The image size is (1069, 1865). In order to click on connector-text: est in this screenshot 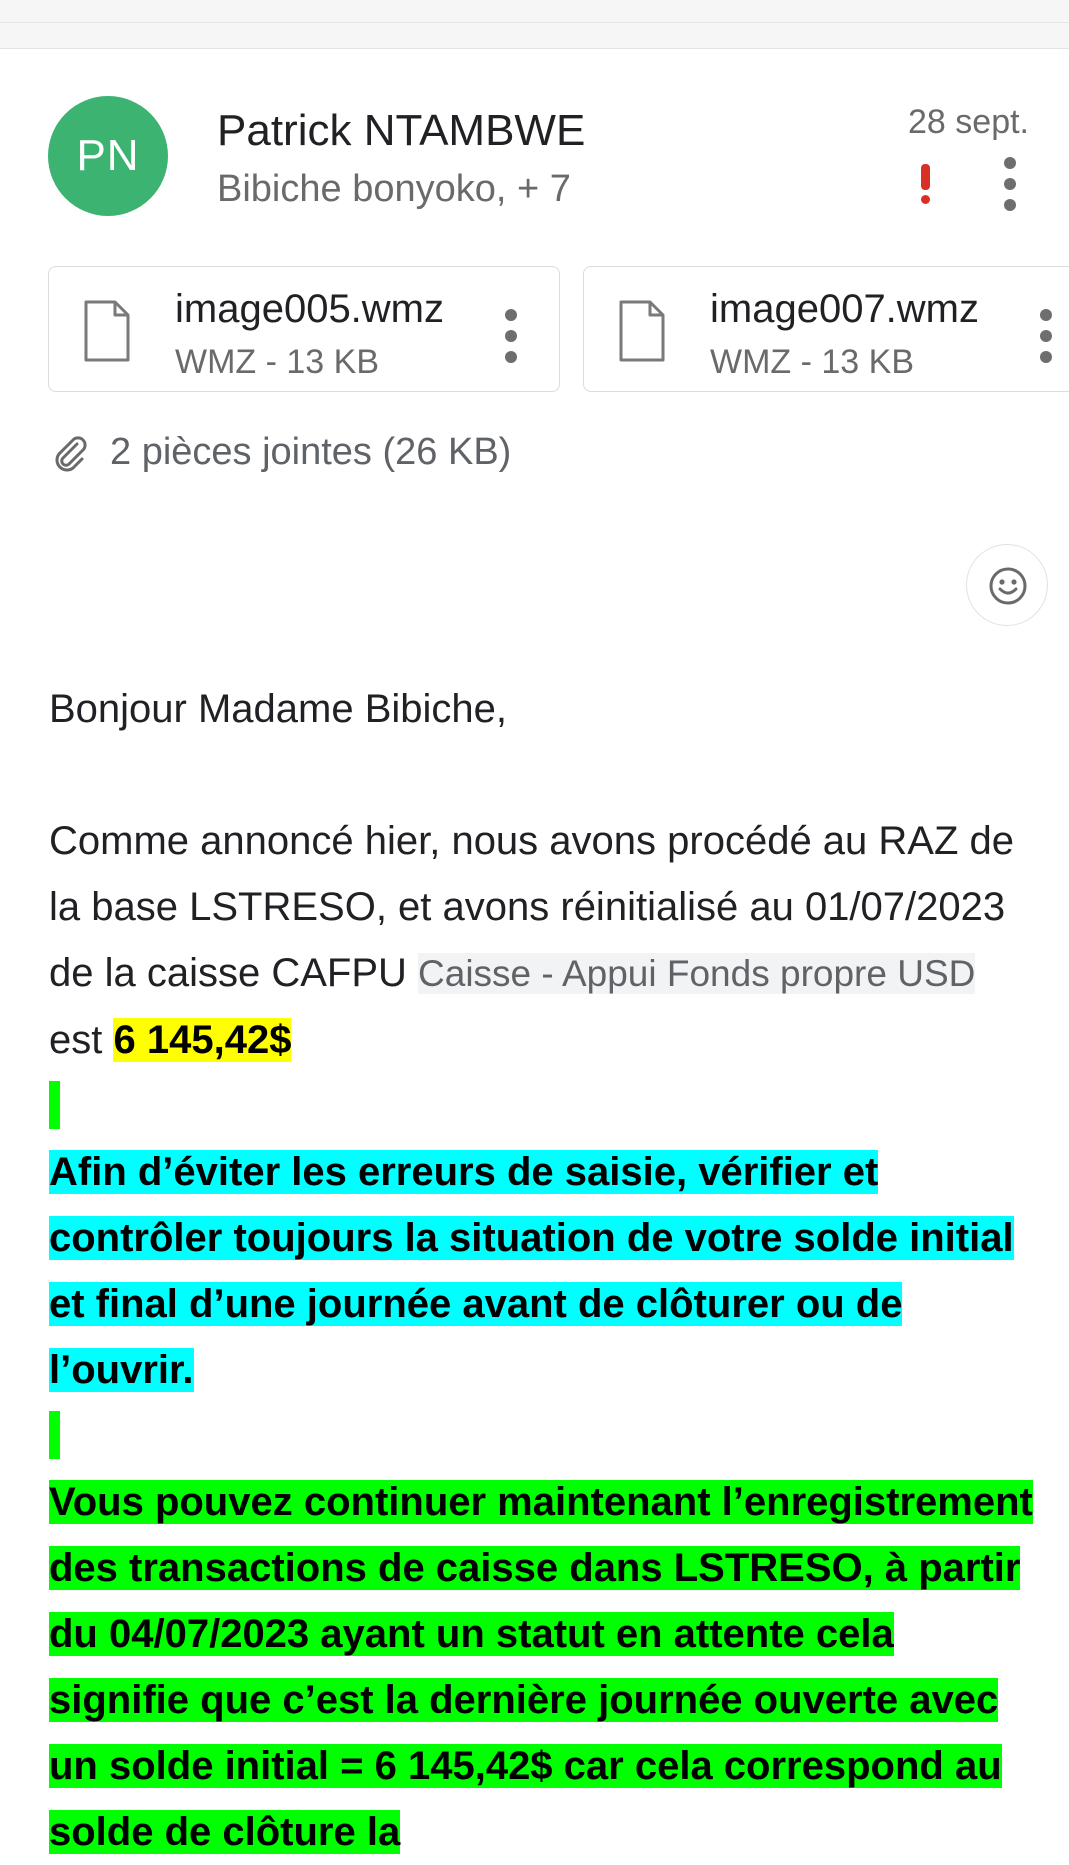, I will do `click(81, 1040)`.